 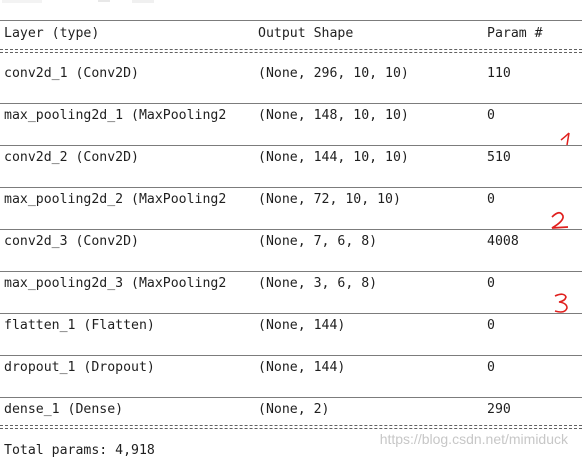 I want to click on output-shape: (None, 144, 10, 10), so click(x=333, y=157).